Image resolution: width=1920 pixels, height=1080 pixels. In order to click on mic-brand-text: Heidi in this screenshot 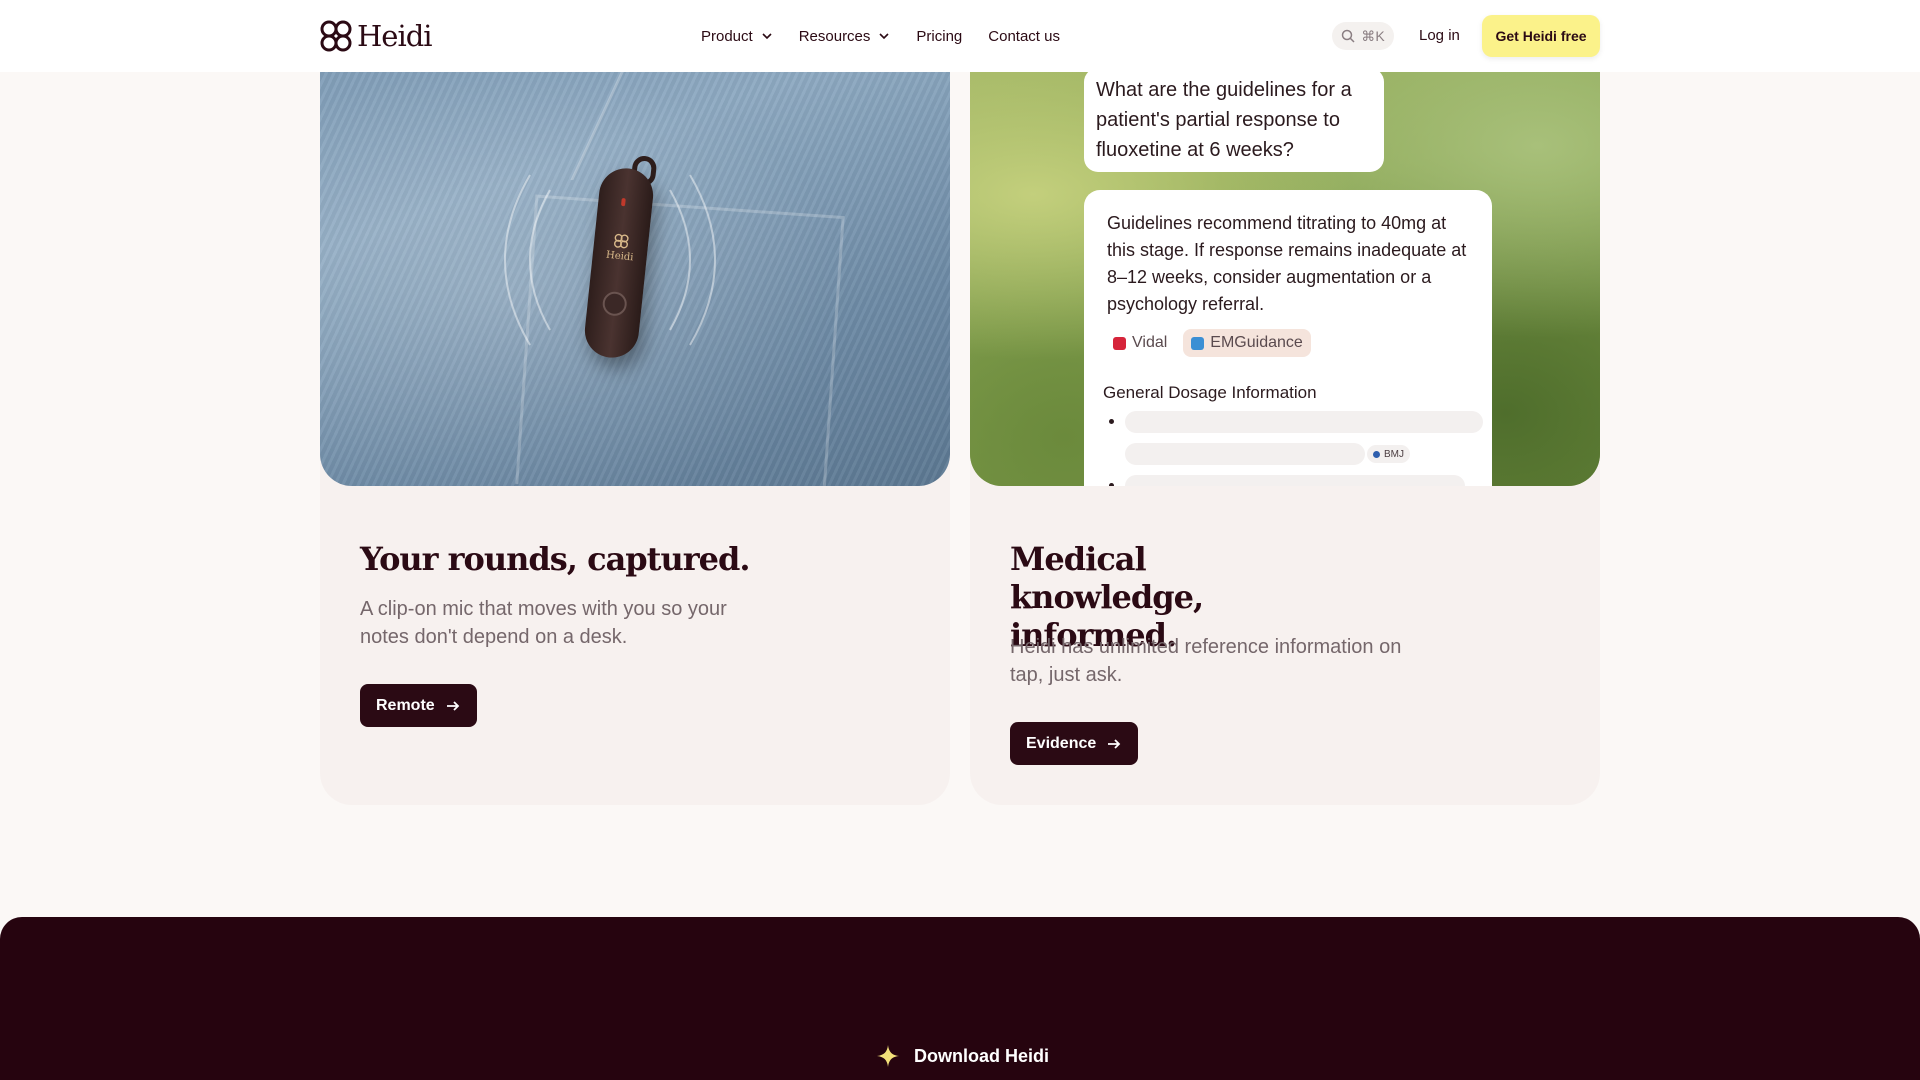, I will do `click(619, 256)`.